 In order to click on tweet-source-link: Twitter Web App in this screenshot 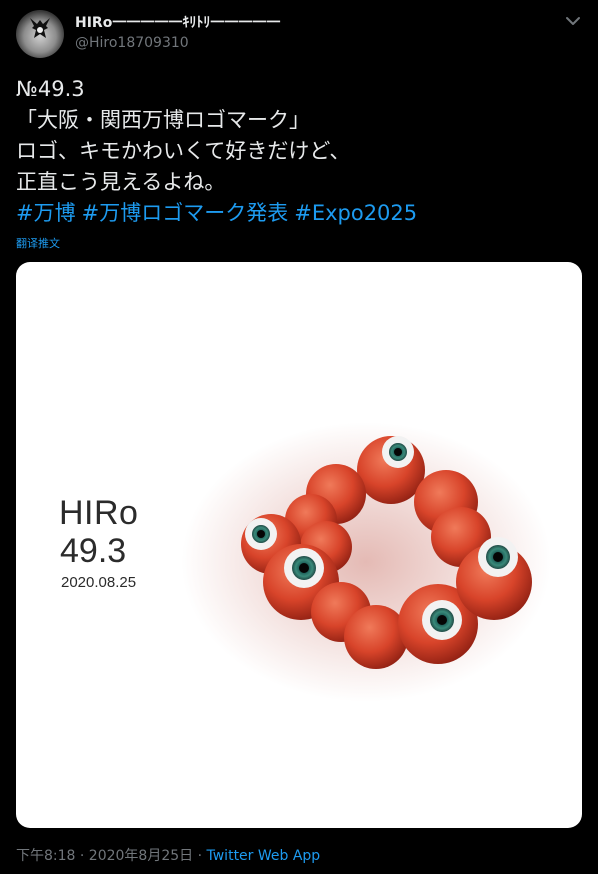, I will do `click(264, 856)`.